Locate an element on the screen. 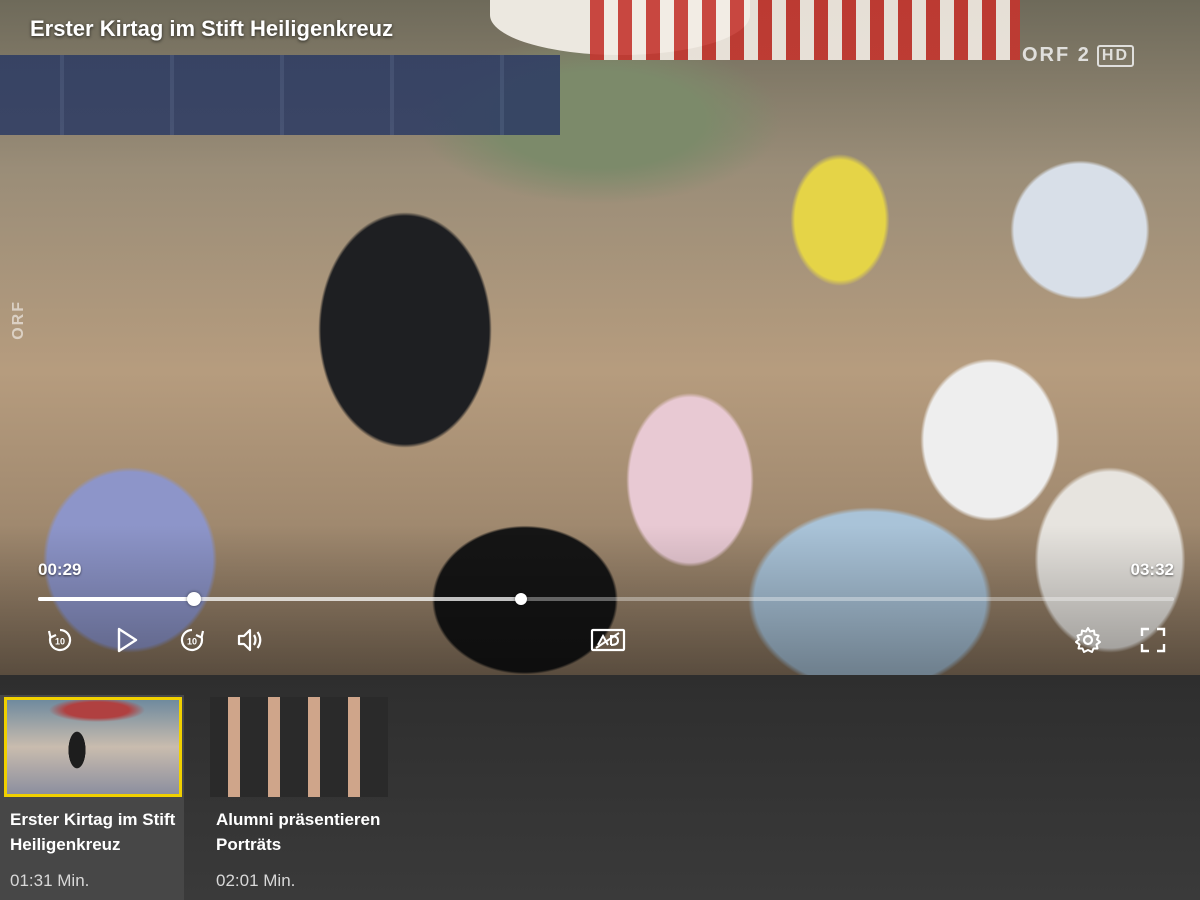  forward-10-icon: 10 is located at coordinates (192, 640).